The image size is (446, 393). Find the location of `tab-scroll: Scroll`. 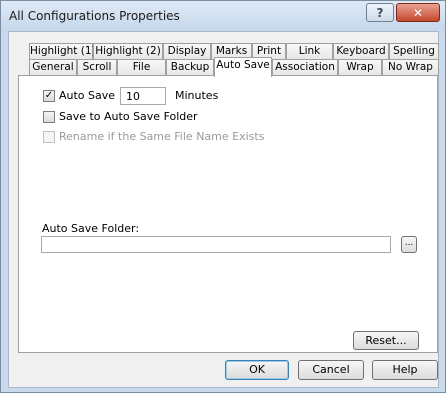

tab-scroll: Scroll is located at coordinates (97, 67).